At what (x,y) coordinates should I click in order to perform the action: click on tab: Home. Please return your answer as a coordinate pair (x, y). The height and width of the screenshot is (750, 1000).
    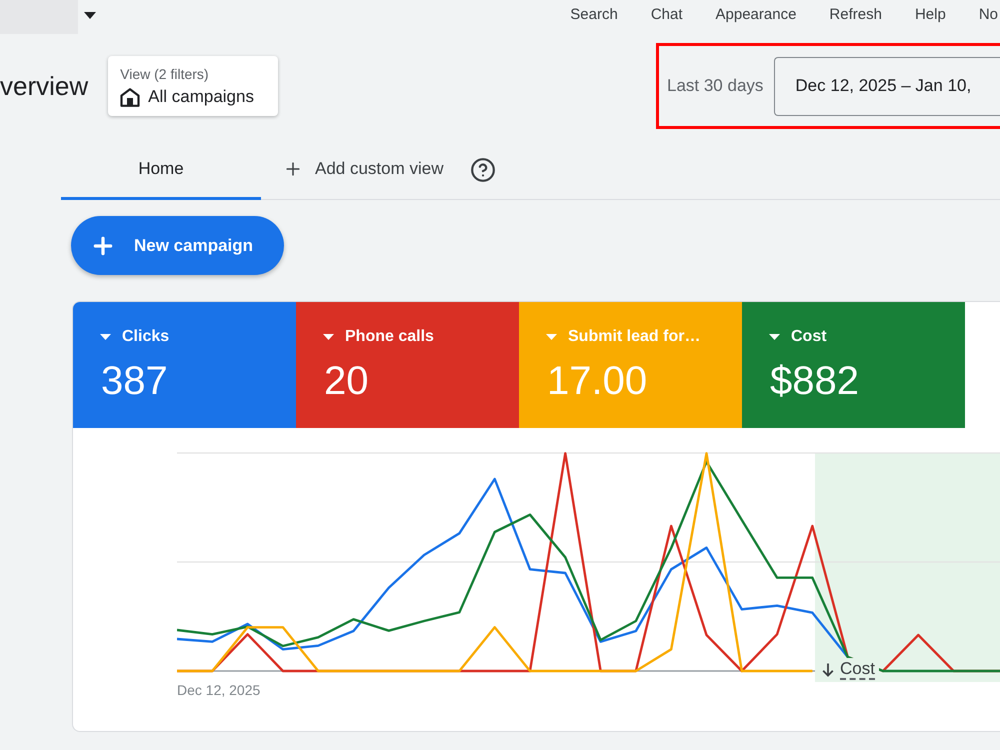
    Looking at the image, I should click on (161, 170).